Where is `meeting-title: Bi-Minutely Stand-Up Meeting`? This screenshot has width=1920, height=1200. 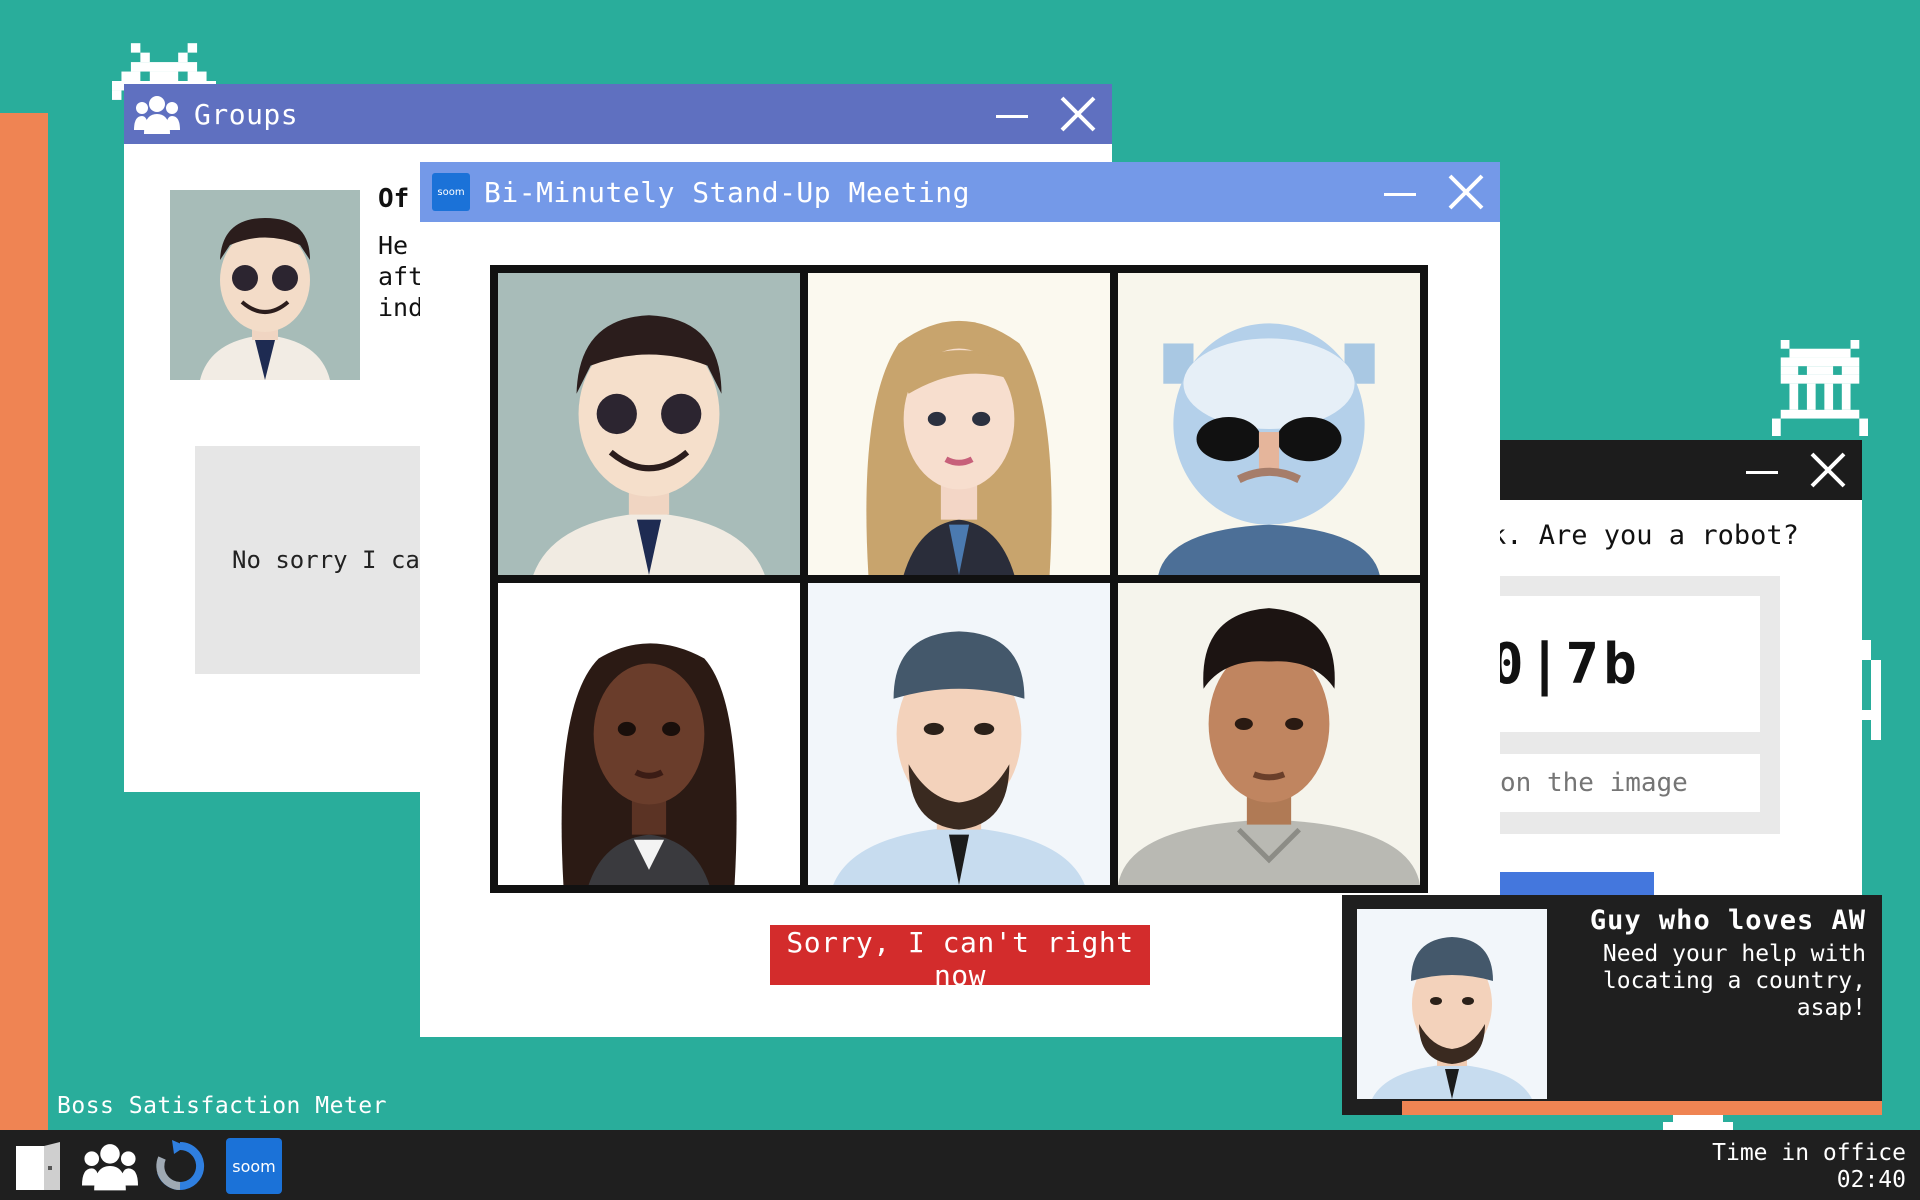 meeting-title: Bi-Minutely Stand-Up Meeting is located at coordinates (727, 192).